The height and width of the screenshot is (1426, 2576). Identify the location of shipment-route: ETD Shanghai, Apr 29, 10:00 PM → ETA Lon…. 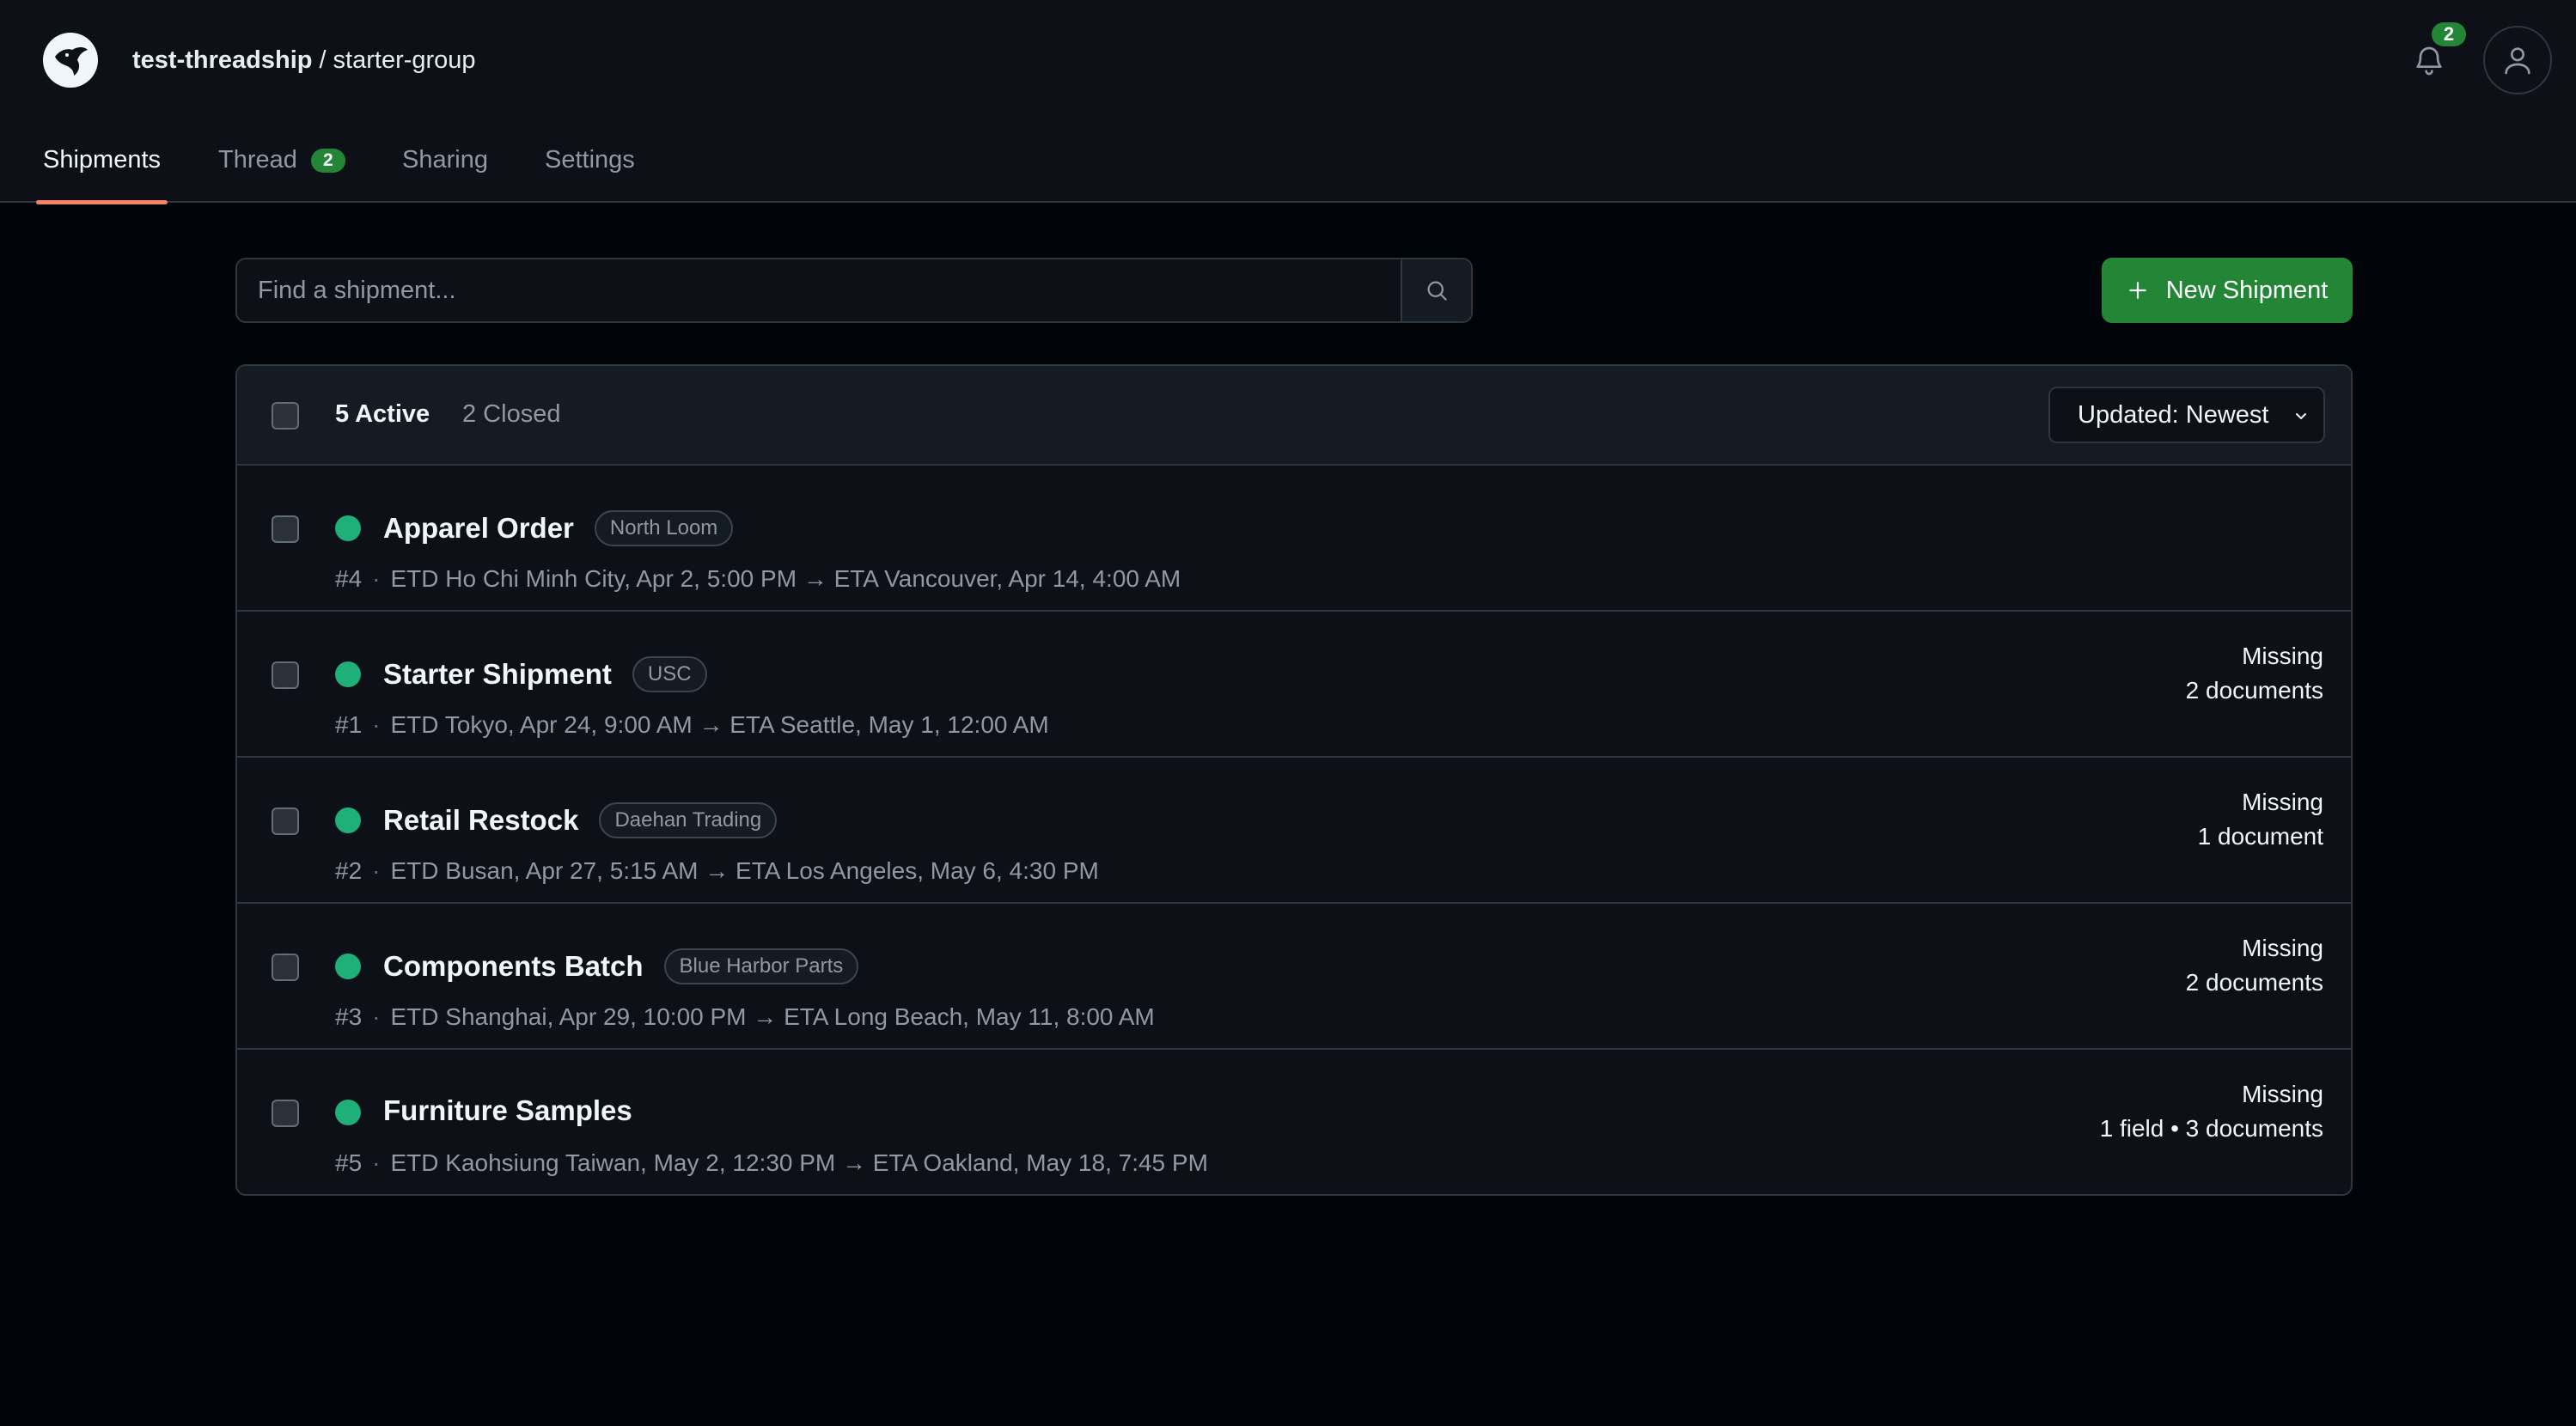
(772, 1016).